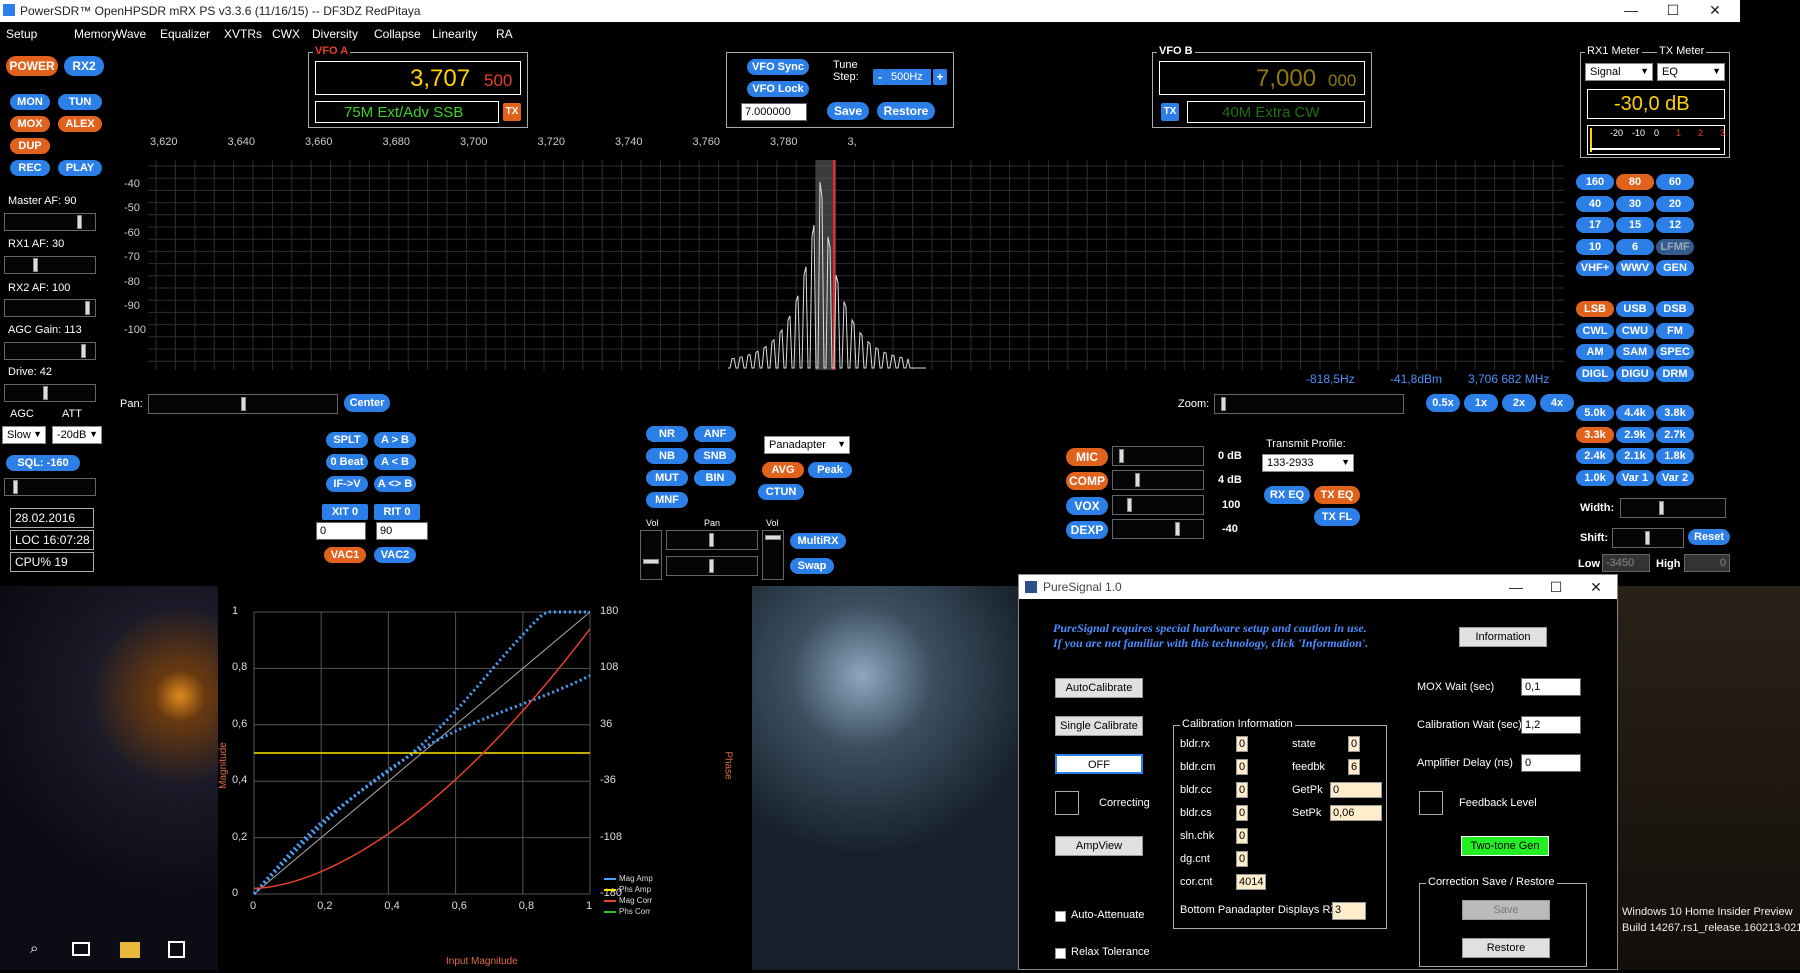 The height and width of the screenshot is (973, 1800). I want to click on vfo-sync-button: VFO Sync, so click(778, 67).